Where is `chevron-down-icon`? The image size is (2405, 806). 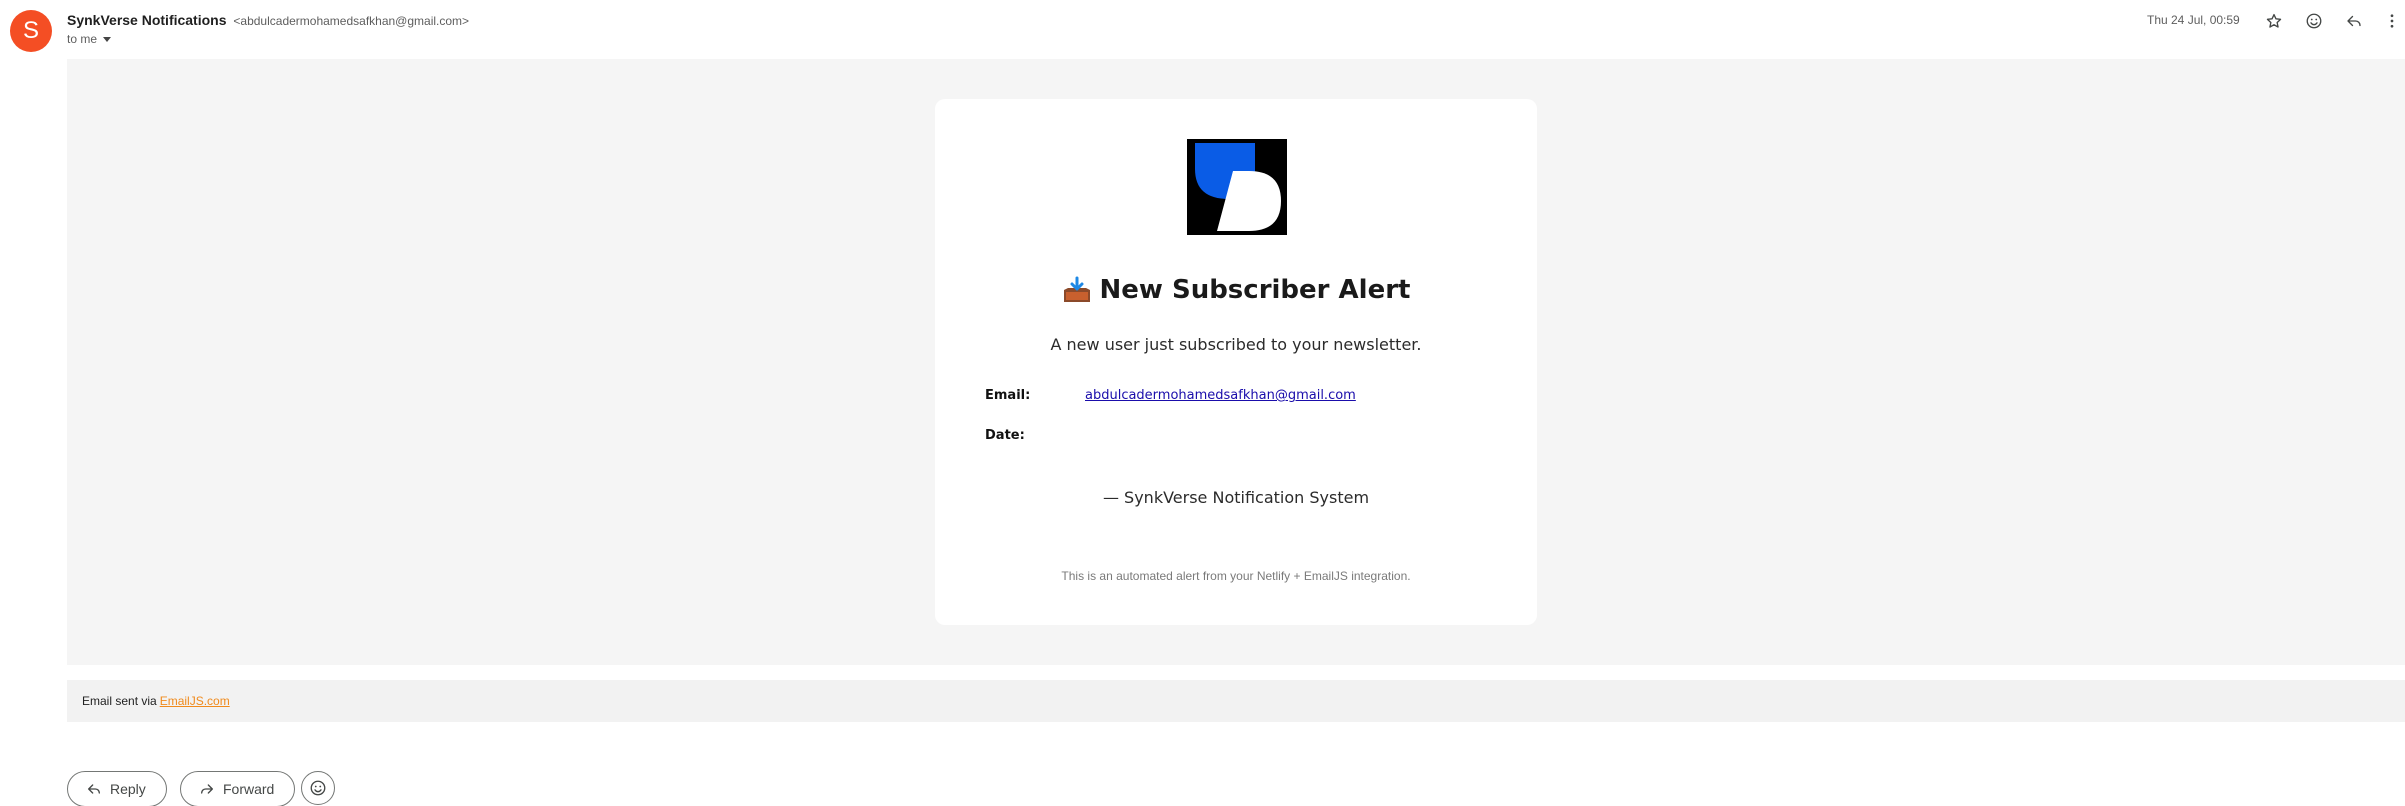 chevron-down-icon is located at coordinates (107, 39).